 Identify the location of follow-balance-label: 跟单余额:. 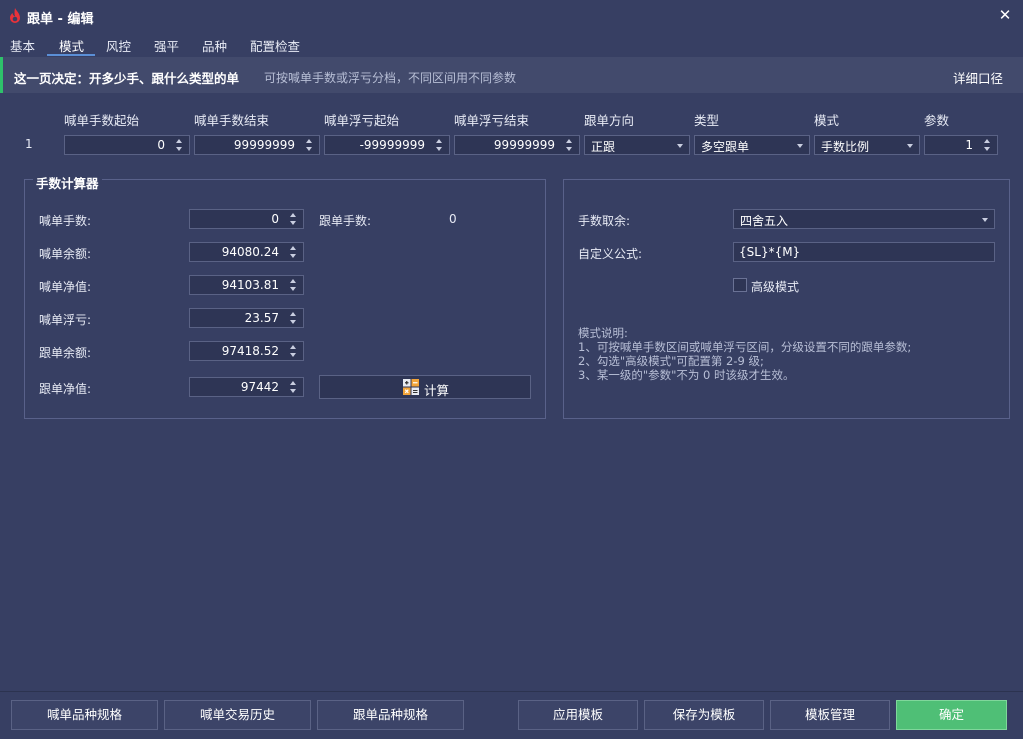
(65, 353).